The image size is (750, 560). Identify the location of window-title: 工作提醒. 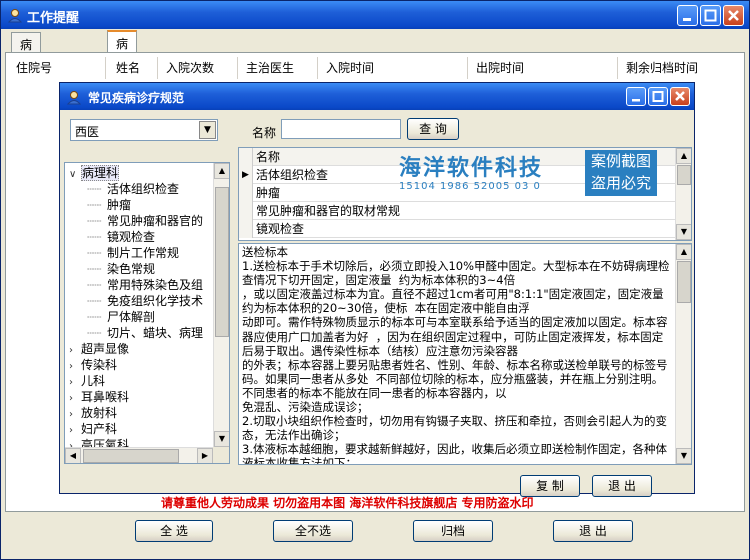
(53, 18).